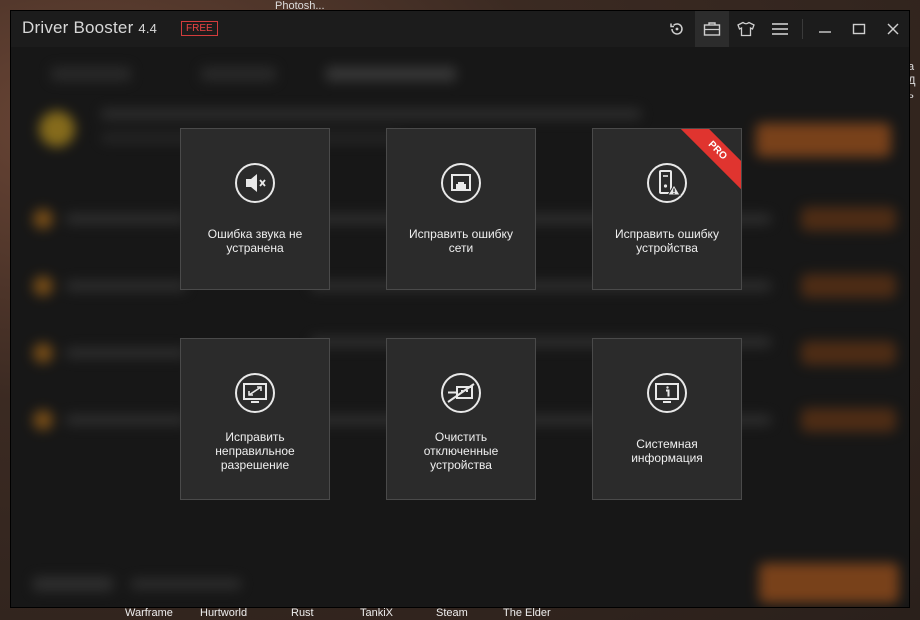  Describe the element at coordinates (461, 419) in the screenshot. I see `tool-card-clean-disconnected: Очистить отключенные устройства` at that location.